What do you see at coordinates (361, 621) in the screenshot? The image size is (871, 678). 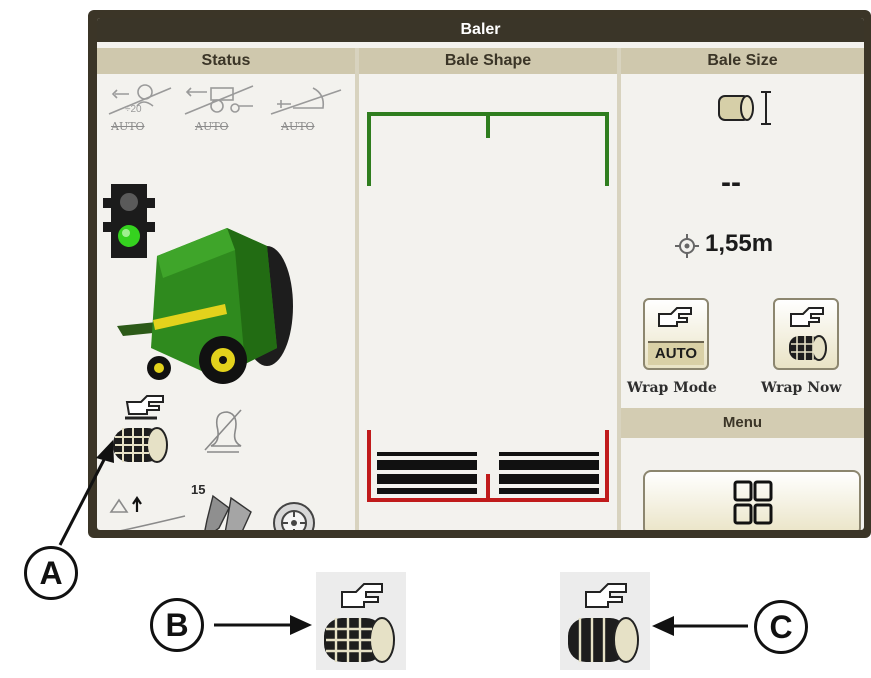 I see `wrap-icon-b` at bounding box center [361, 621].